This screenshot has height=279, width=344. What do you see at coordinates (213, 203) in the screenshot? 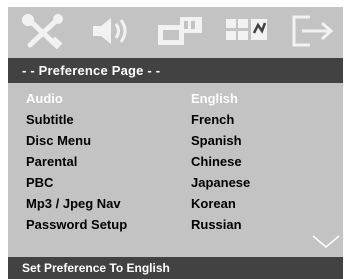
I see `menu-item-value: Korean` at bounding box center [213, 203].